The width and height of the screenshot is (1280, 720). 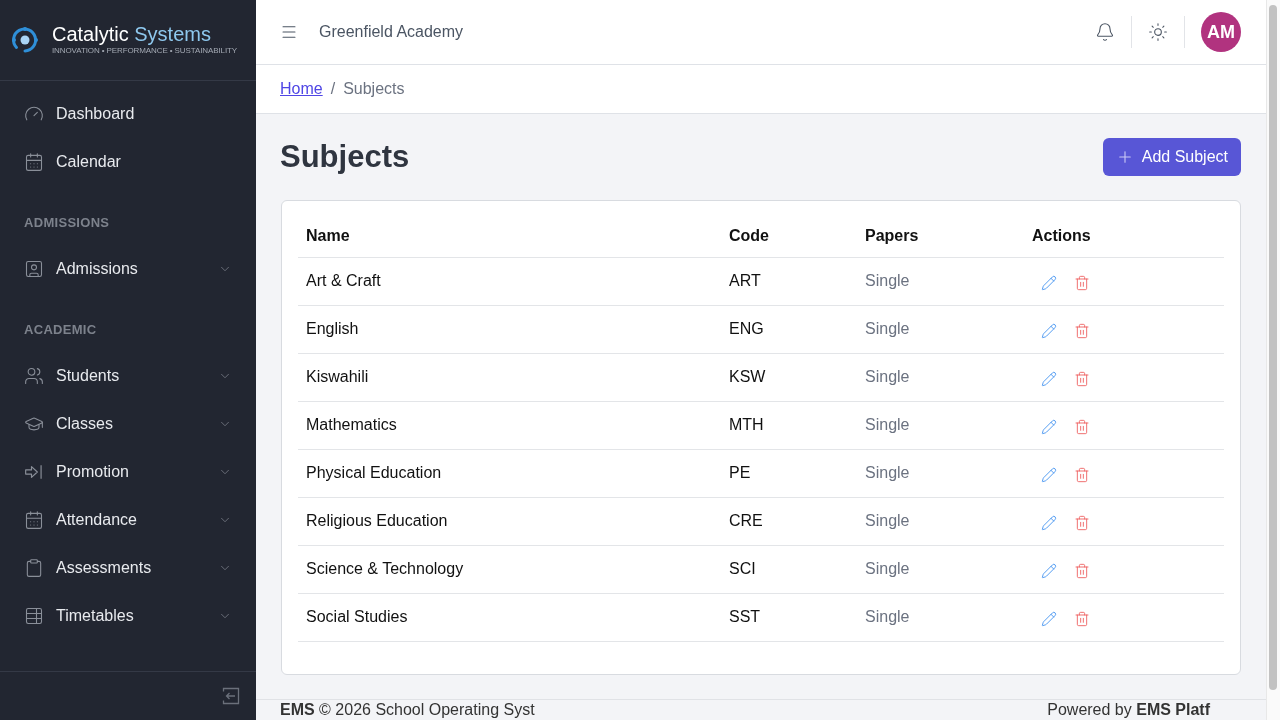 I want to click on table-cell: ART, so click(x=789, y=281).